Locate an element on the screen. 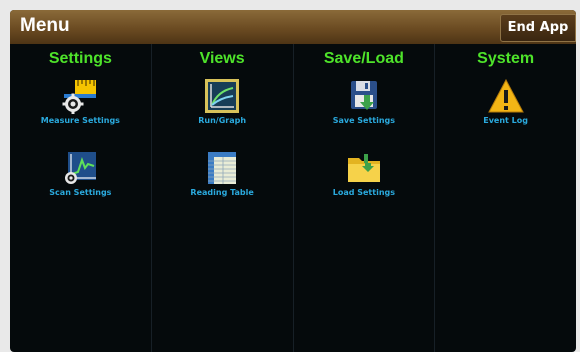  title-bar: Menu End App is located at coordinates (293, 27).